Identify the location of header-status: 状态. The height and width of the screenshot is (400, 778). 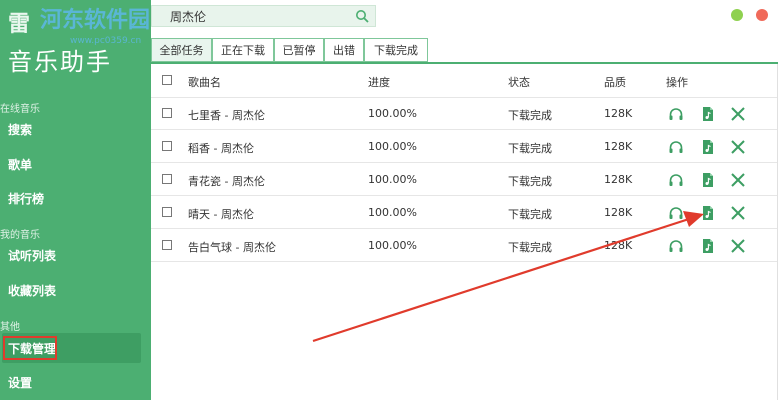
(519, 82).